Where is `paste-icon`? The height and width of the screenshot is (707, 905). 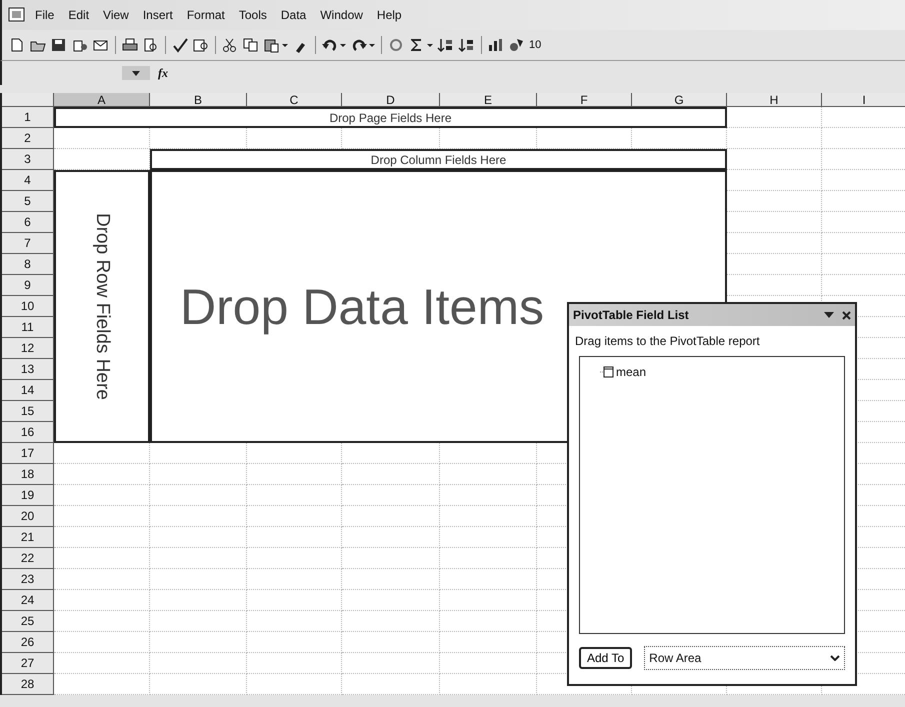
paste-icon is located at coordinates (276, 45).